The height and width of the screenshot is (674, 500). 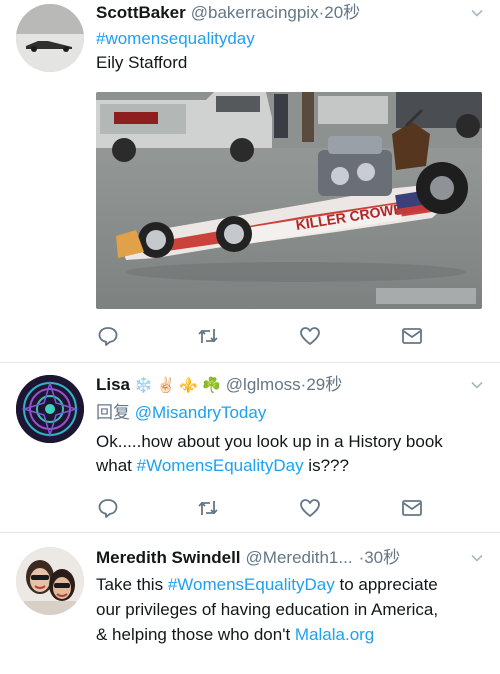 I want to click on display-name: Meredith Swindell, so click(x=168, y=557).